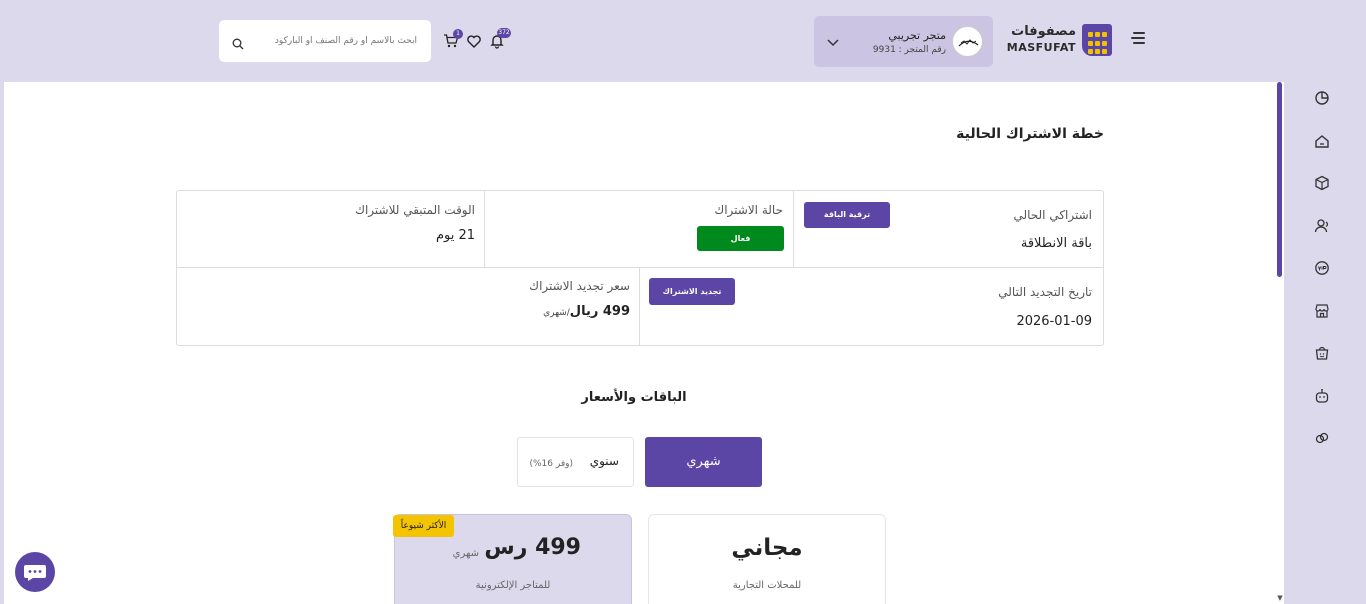 This screenshot has width=1366, height=604. I want to click on renewal-price-value: 499 ريال/شهري, so click(586, 311).